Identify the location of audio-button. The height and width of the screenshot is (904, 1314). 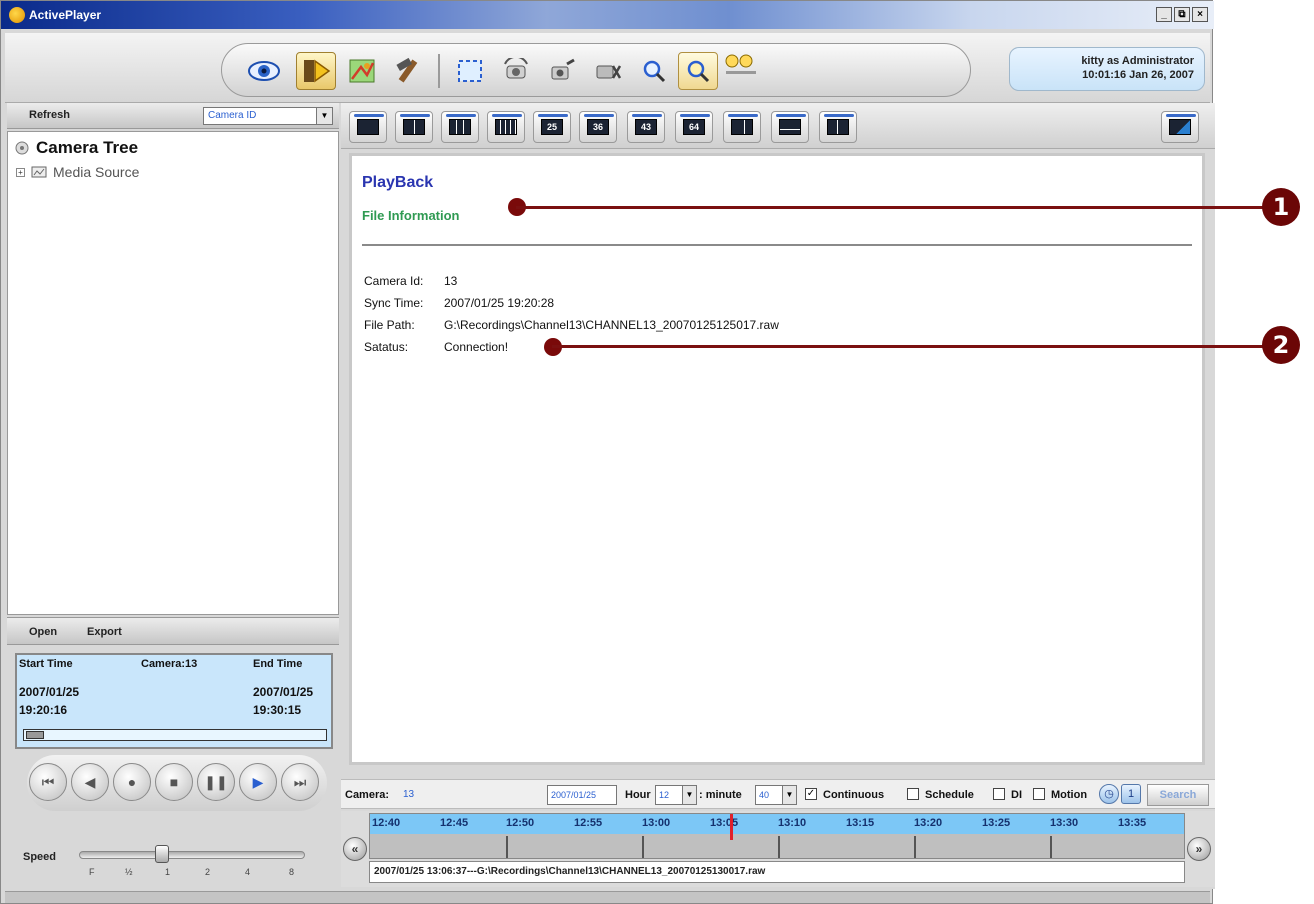
(742, 64).